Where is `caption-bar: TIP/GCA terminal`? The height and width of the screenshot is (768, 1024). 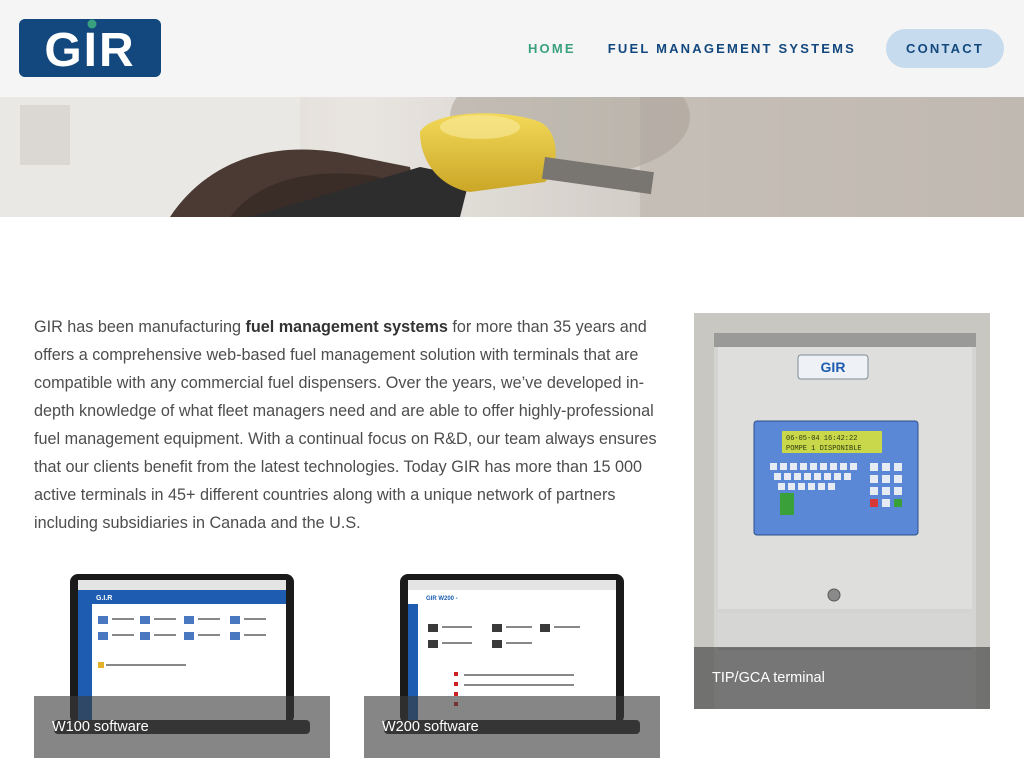 caption-bar: TIP/GCA terminal is located at coordinates (842, 678).